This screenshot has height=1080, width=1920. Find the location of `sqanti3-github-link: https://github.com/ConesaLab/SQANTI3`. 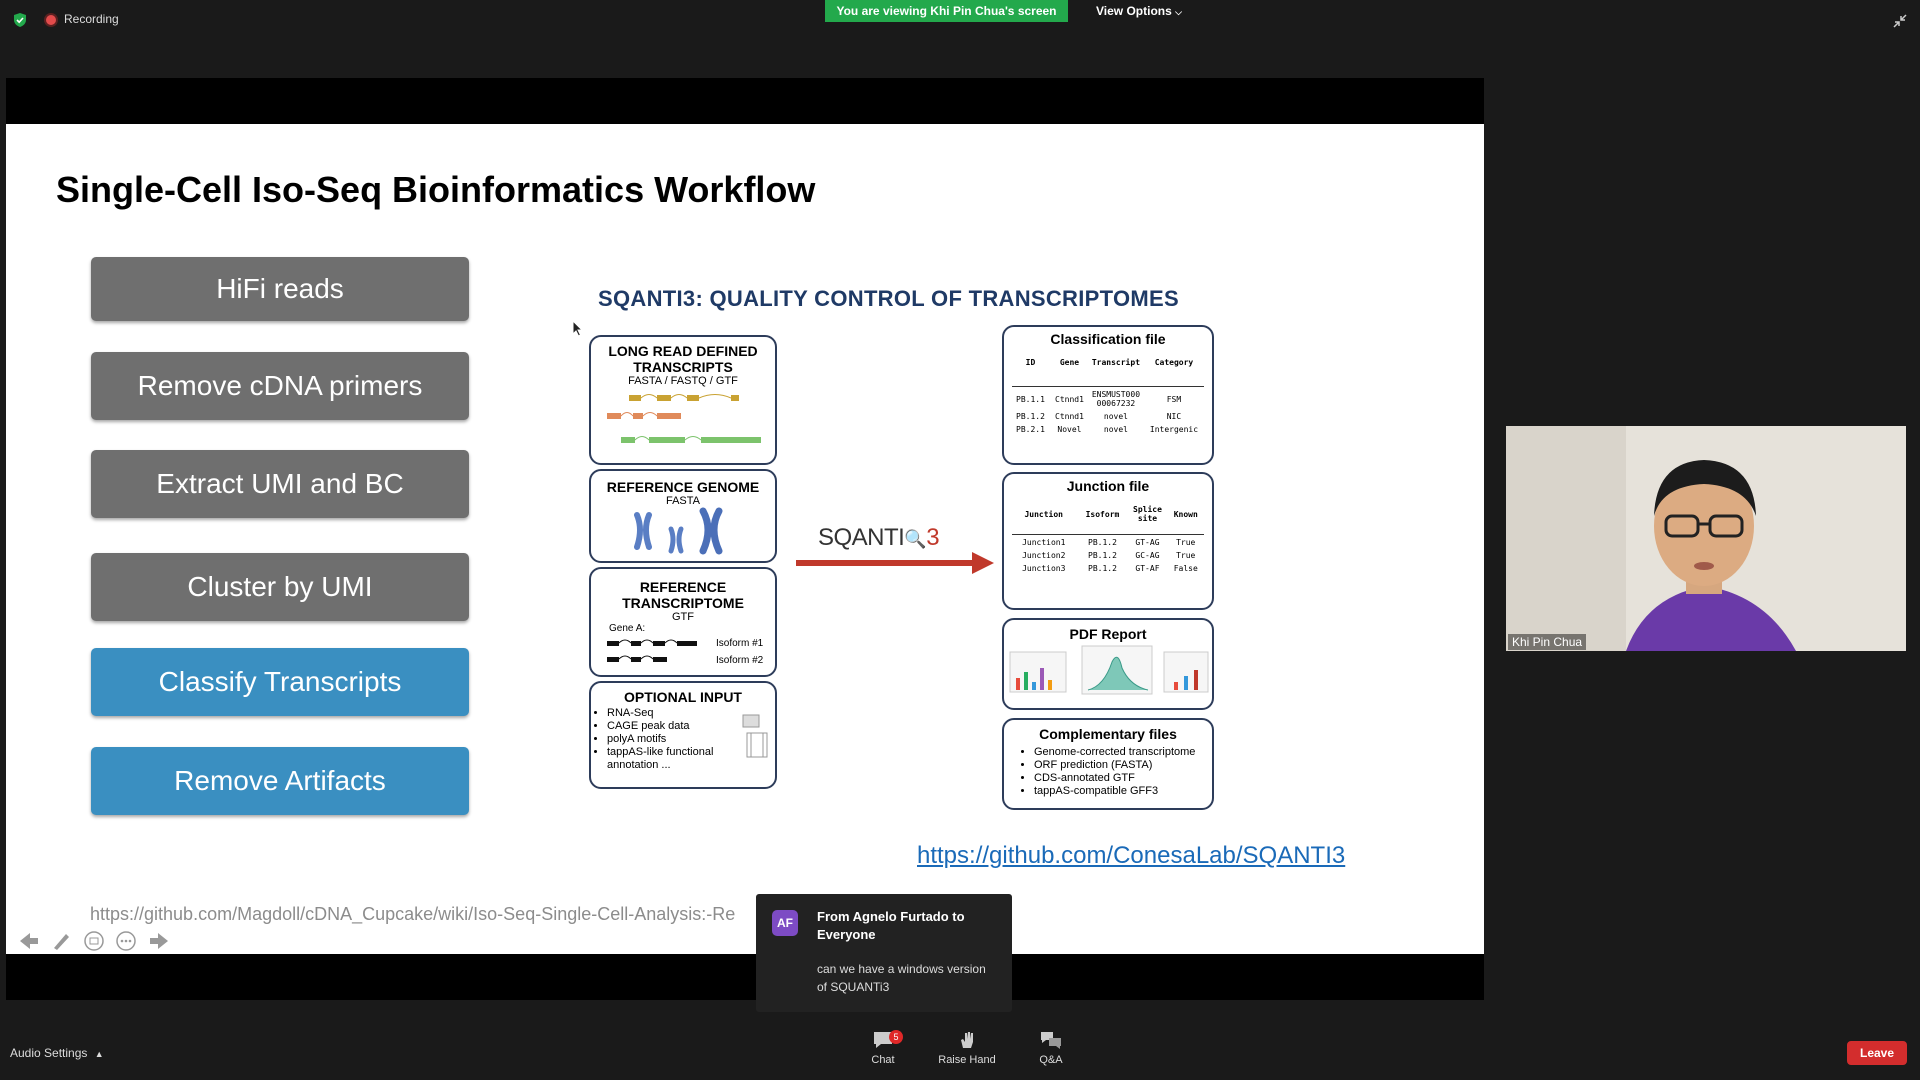

sqanti3-github-link: https://github.com/ConesaLab/SQANTI3 is located at coordinates (1131, 856).